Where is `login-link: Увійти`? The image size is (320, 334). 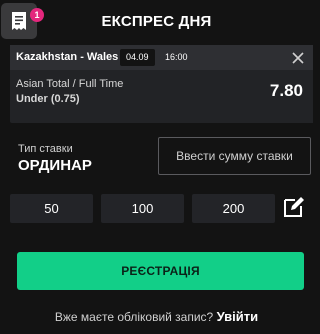 login-link: Увійти is located at coordinates (238, 316).